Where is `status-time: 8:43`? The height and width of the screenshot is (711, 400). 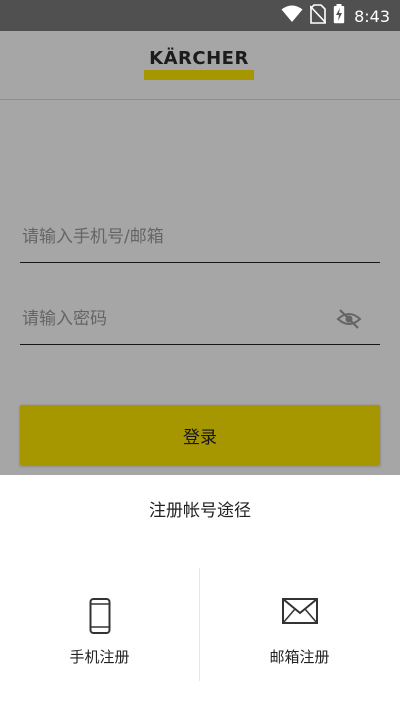
status-time: 8:43 is located at coordinates (372, 16).